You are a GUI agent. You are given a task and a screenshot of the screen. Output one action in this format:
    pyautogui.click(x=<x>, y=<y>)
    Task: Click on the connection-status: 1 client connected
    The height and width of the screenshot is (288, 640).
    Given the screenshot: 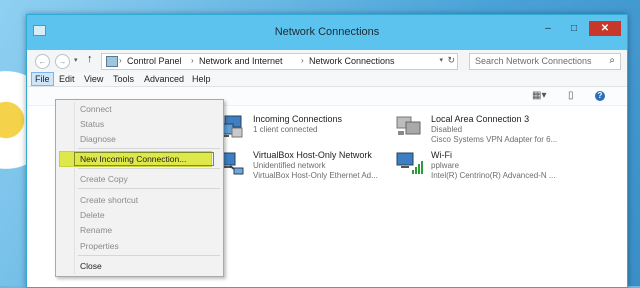 What is the action you would take?
    pyautogui.click(x=285, y=129)
    